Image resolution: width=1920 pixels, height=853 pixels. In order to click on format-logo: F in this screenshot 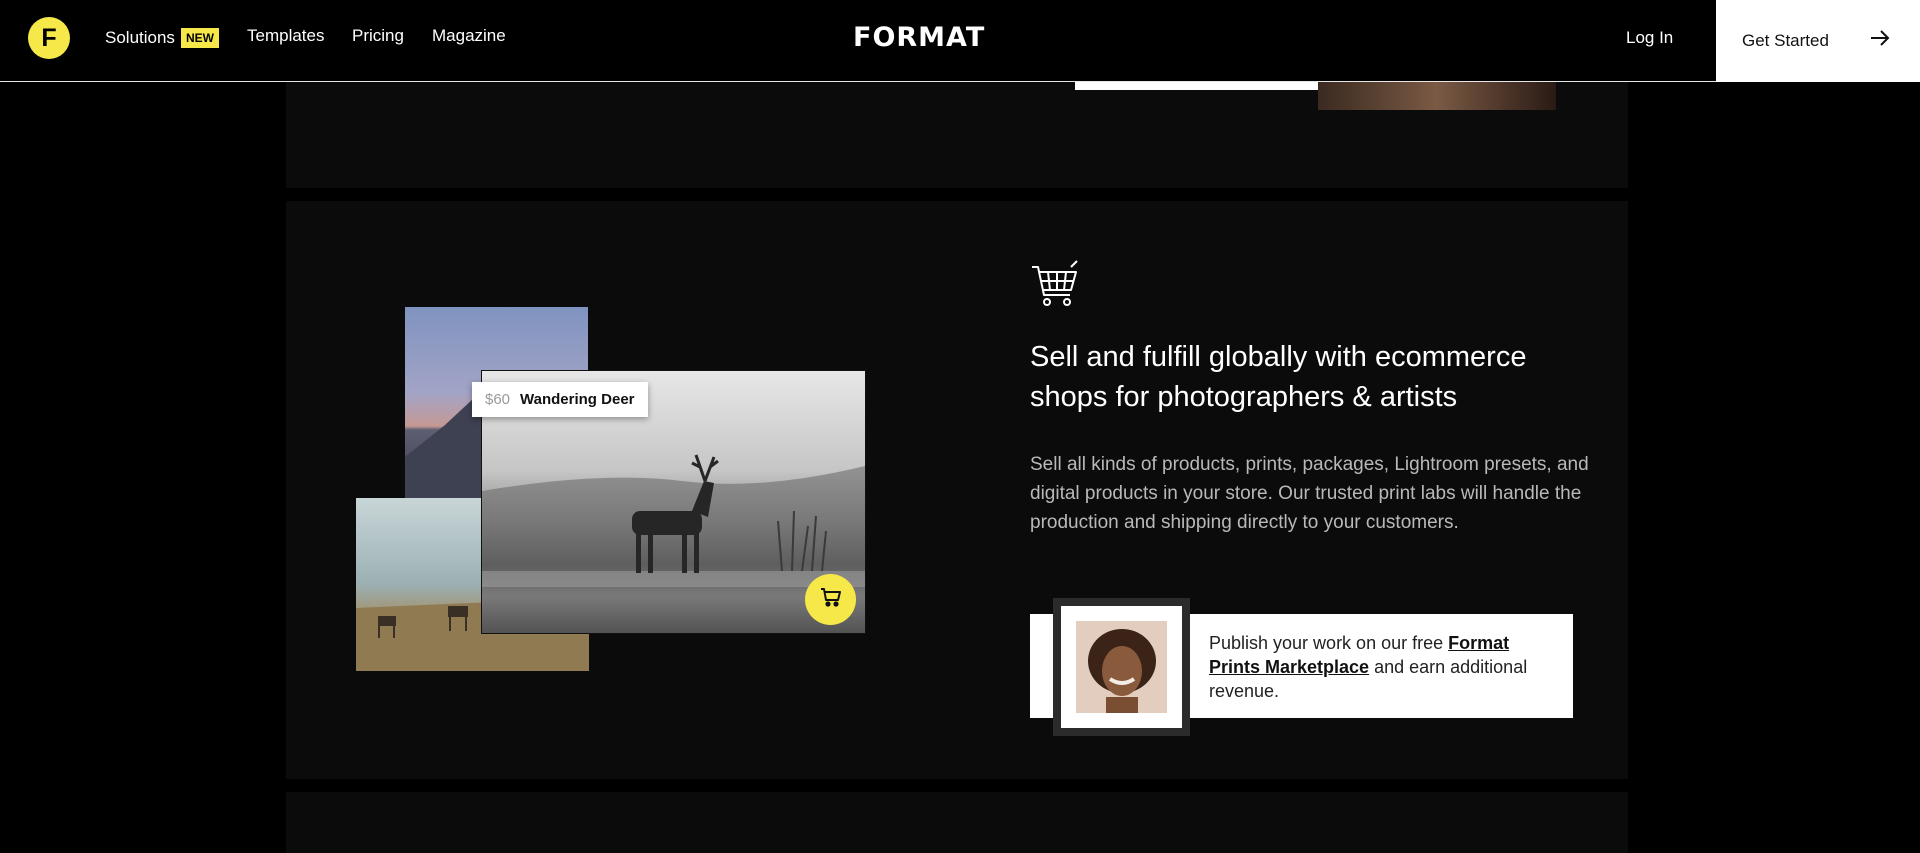, I will do `click(49, 38)`.